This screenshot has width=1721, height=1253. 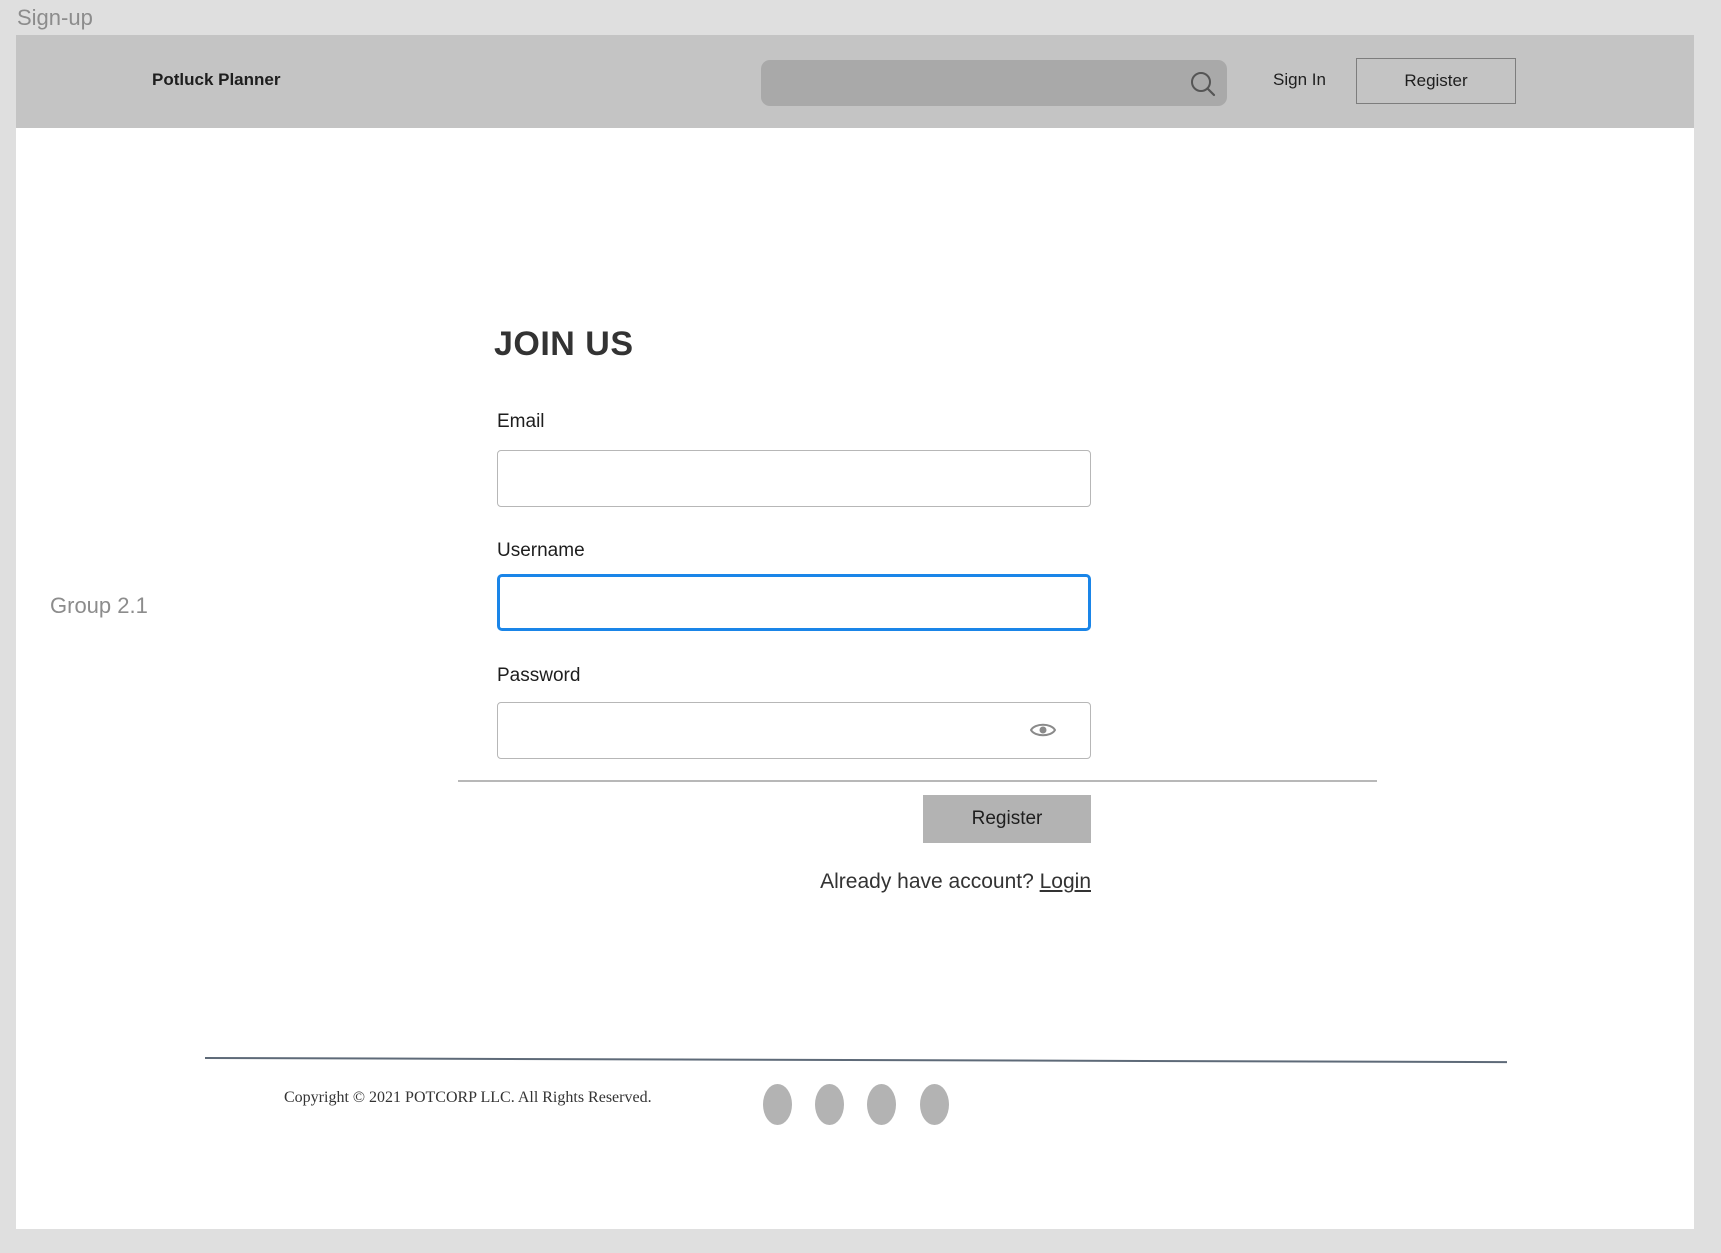 What do you see at coordinates (216, 80) in the screenshot?
I see `brand-logo-text: Potluck Planner` at bounding box center [216, 80].